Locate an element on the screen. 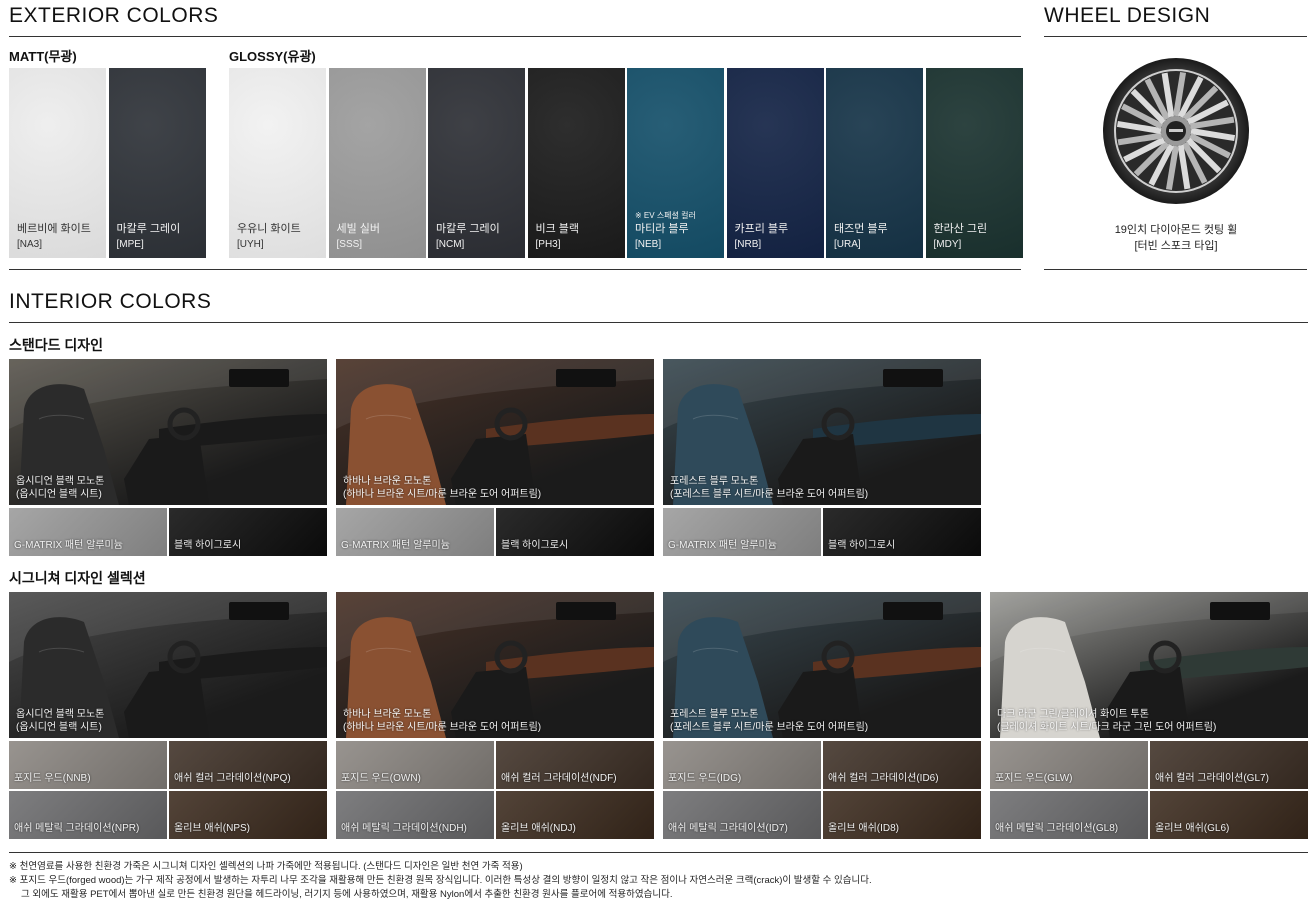  color-code: [NA3] is located at coordinates (30, 244).